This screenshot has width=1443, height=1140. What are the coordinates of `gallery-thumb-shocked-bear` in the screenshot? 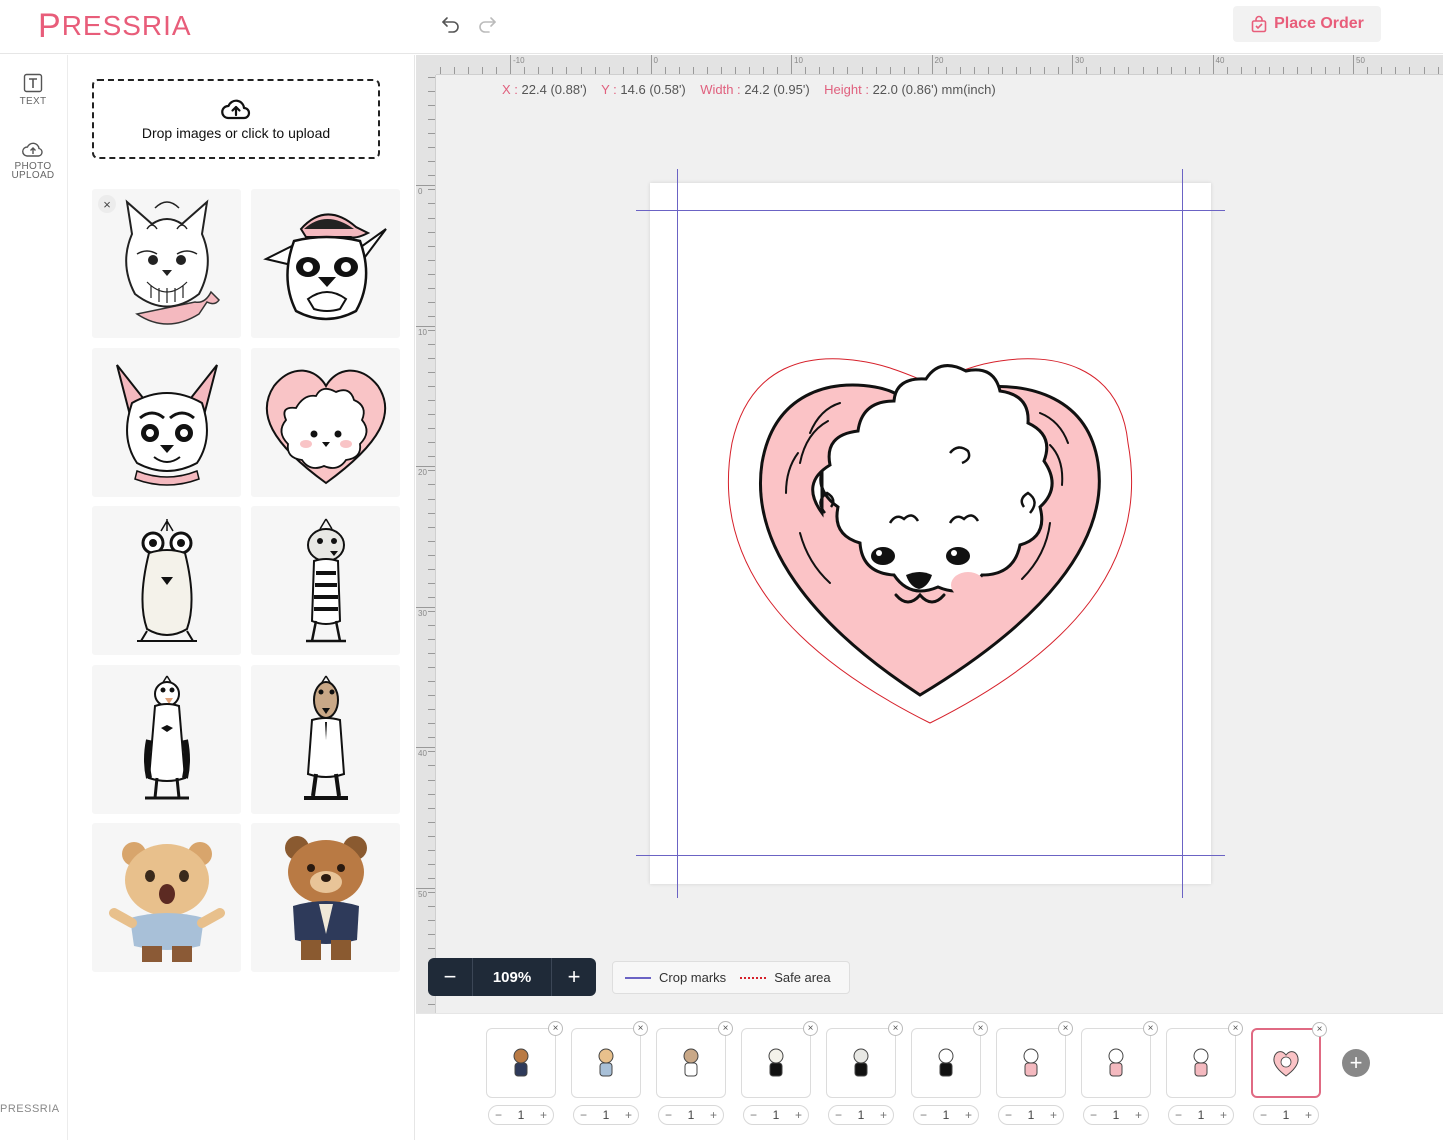 It's located at (166, 897).